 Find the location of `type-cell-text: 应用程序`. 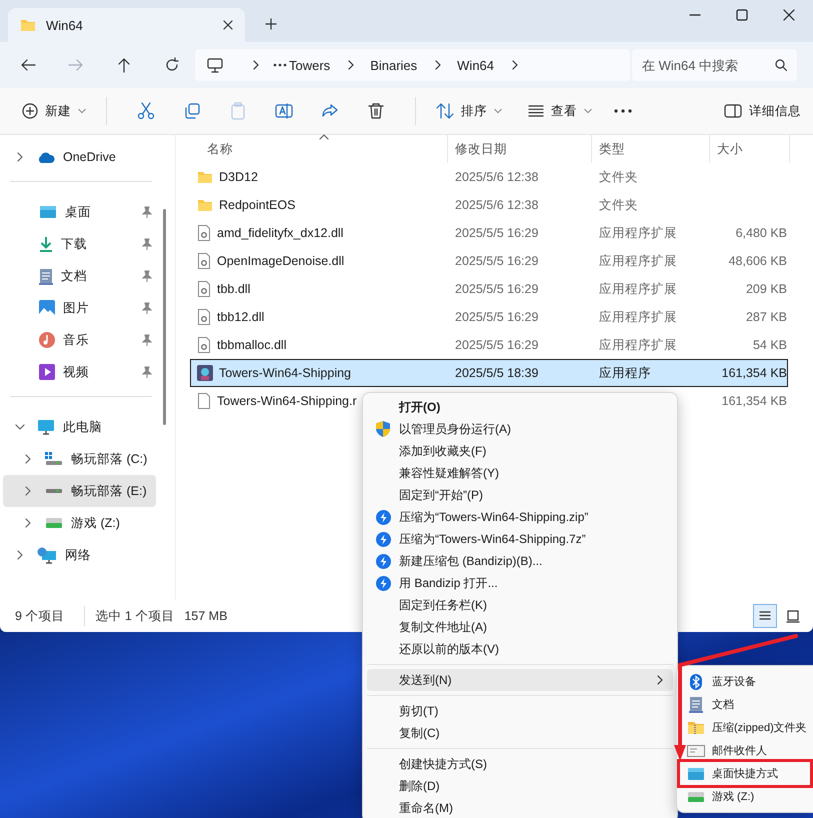

type-cell-text: 应用程序 is located at coordinates (625, 373).